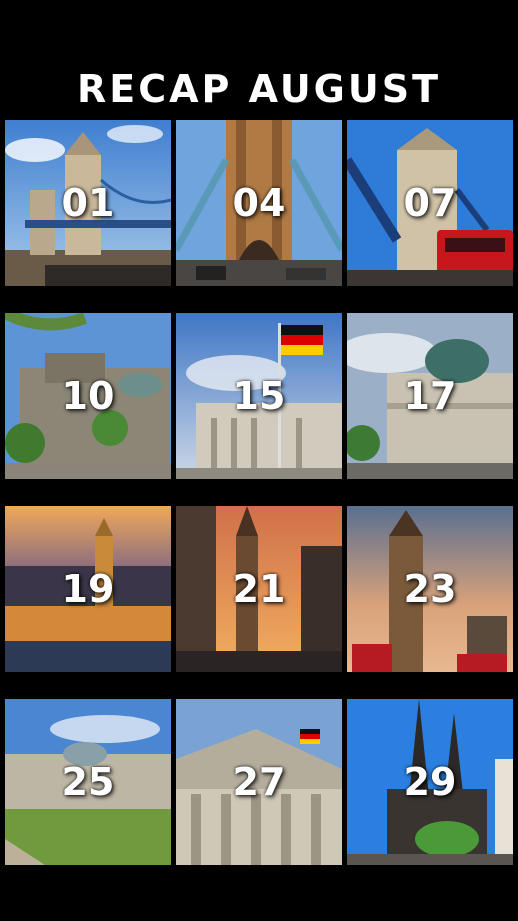 This screenshot has width=518, height=921. I want to click on day-label: 01, so click(88, 203).